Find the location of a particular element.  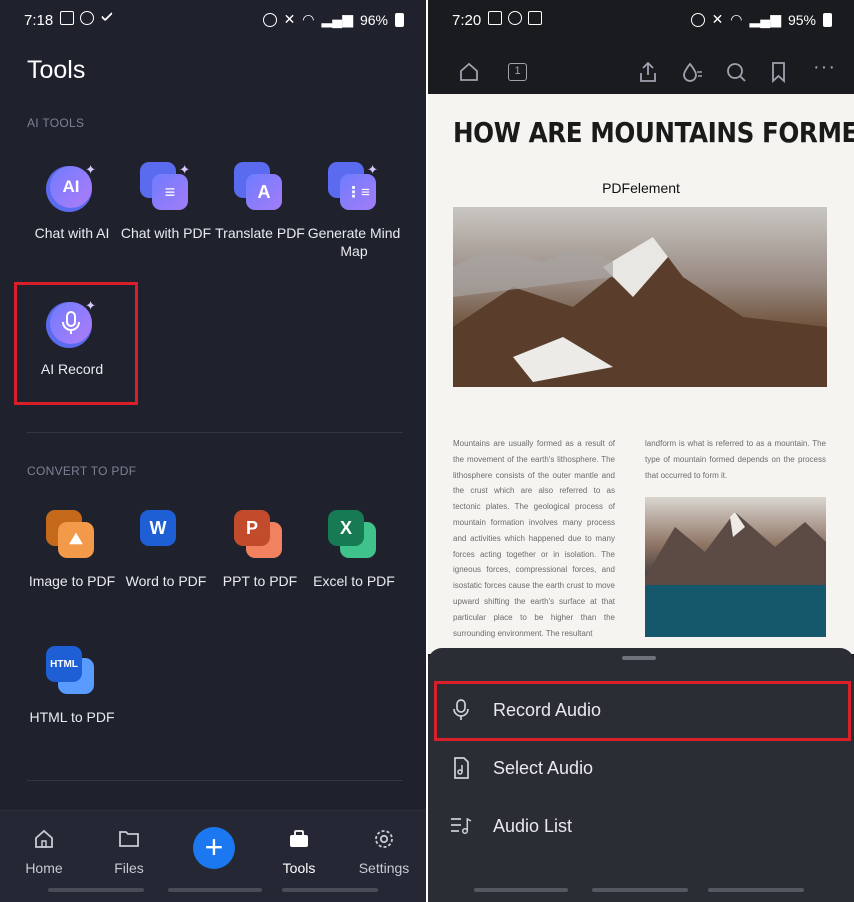

ppt-icon: P is located at coordinates (252, 528).